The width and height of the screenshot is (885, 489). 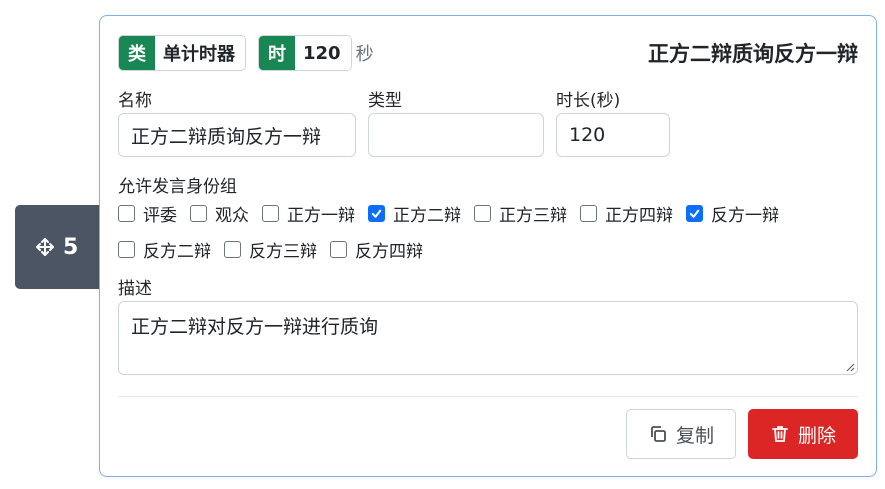 I want to click on delete-button: 删除, so click(x=803, y=434).